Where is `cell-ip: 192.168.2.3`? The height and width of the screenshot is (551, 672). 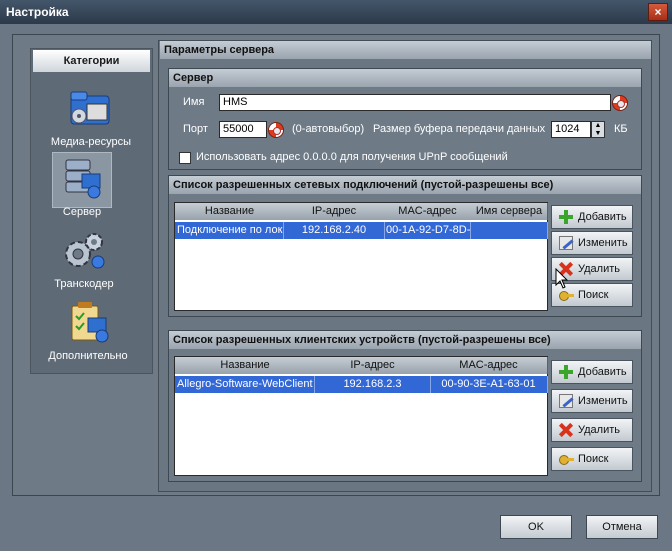 cell-ip: 192.168.2.3 is located at coordinates (373, 384).